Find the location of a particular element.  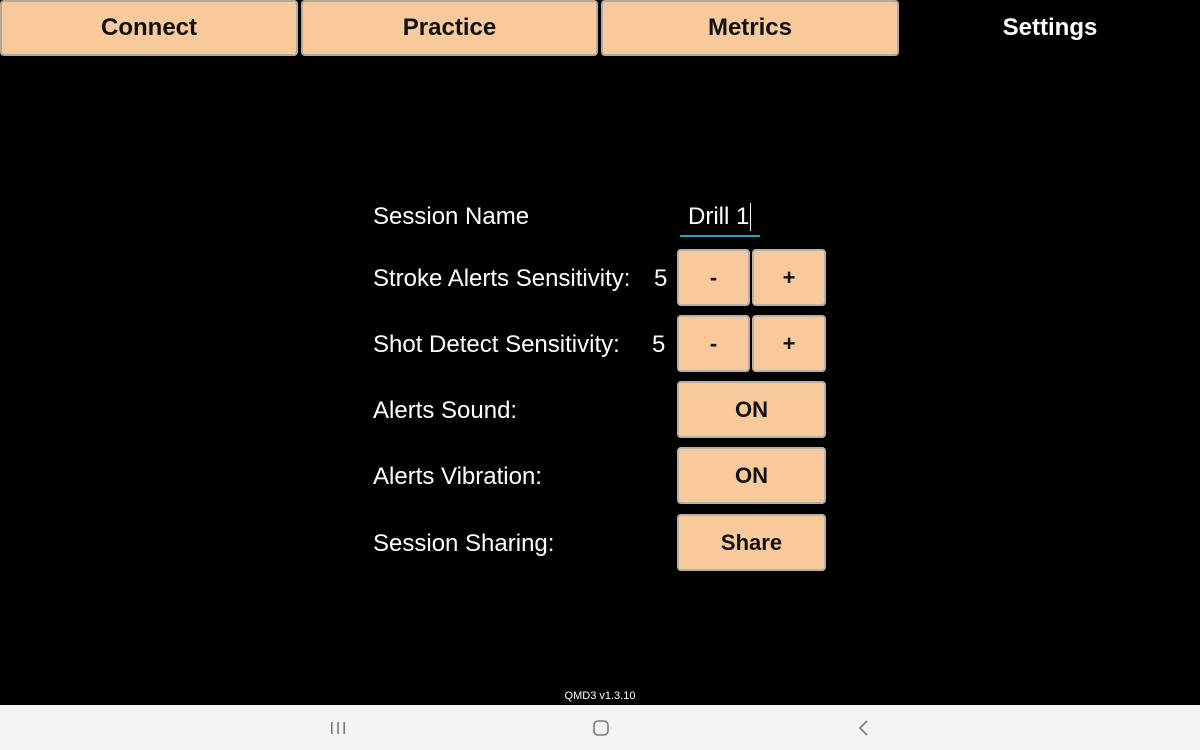

shot-sensitivity-increase-button: + is located at coordinates (789, 343).